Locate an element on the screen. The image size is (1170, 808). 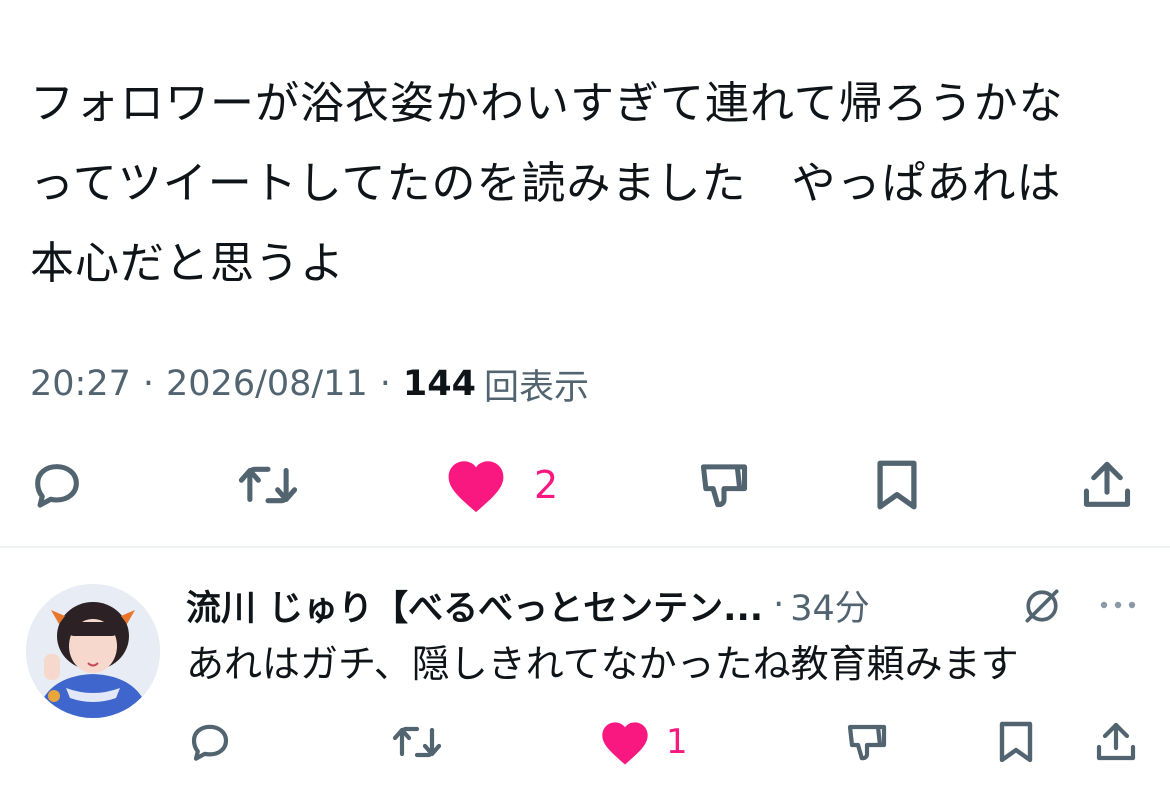
bookmark-button is located at coordinates (897, 485).